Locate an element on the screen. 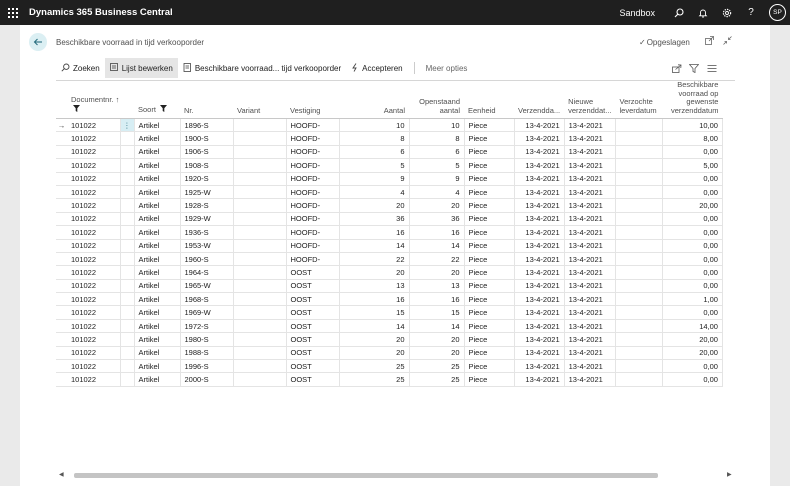  scrollbar-thumb is located at coordinates (366, 475).